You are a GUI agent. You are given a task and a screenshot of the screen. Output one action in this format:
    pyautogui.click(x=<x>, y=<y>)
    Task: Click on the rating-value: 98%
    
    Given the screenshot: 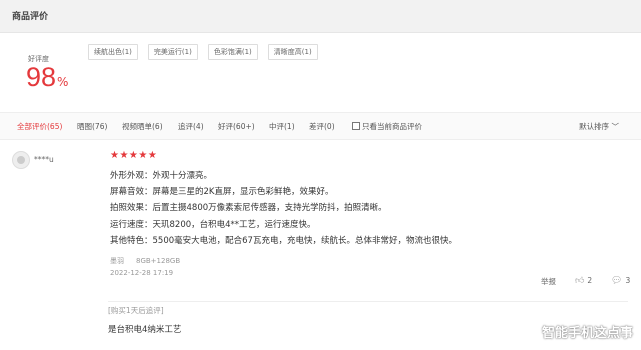 What is the action you would take?
    pyautogui.click(x=47, y=77)
    